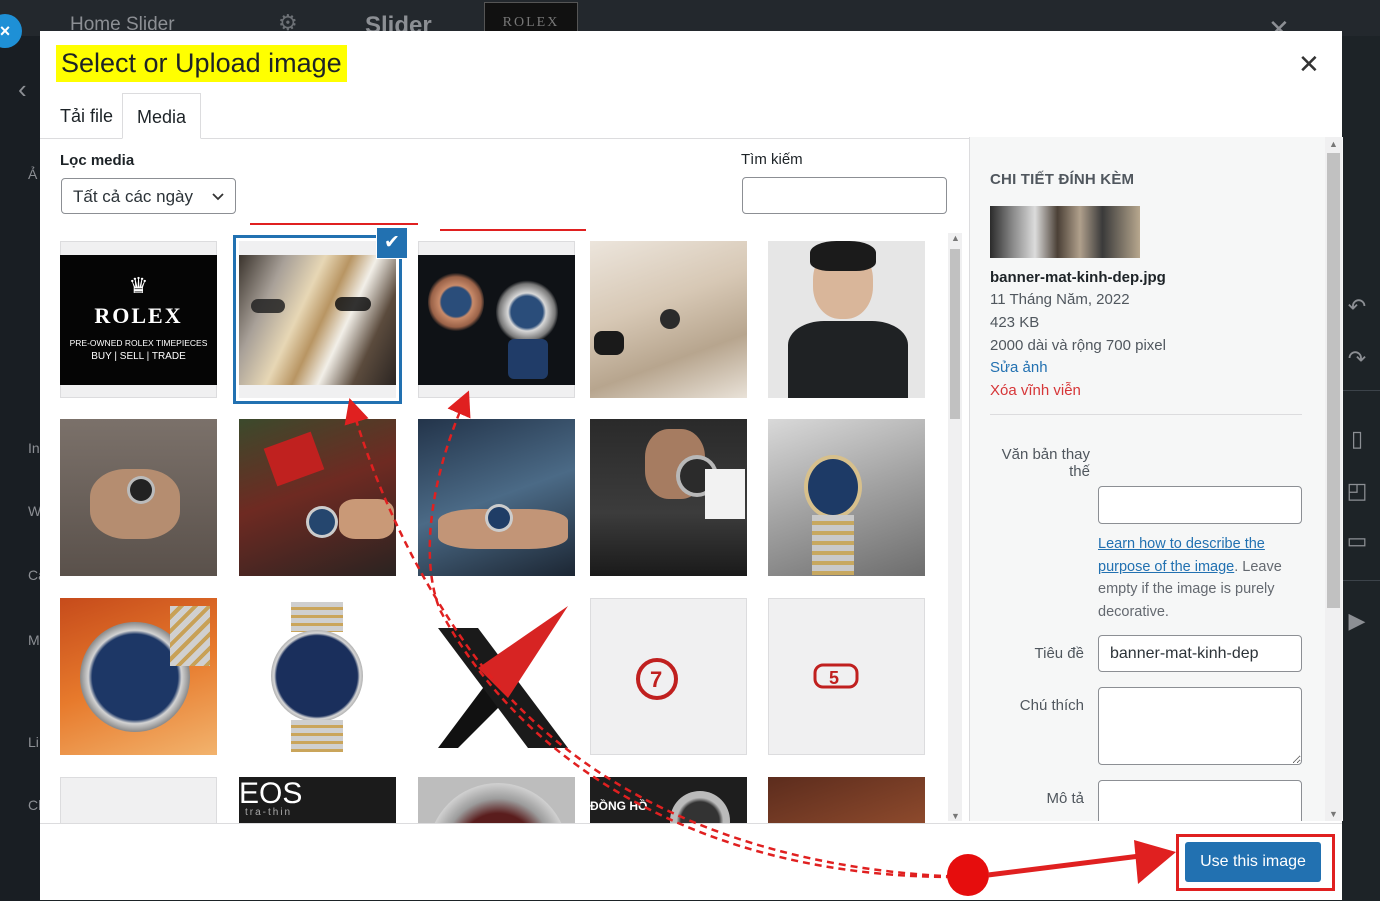 The height and width of the screenshot is (901, 1380). I want to click on filter-label: Lọc media, so click(97, 160).